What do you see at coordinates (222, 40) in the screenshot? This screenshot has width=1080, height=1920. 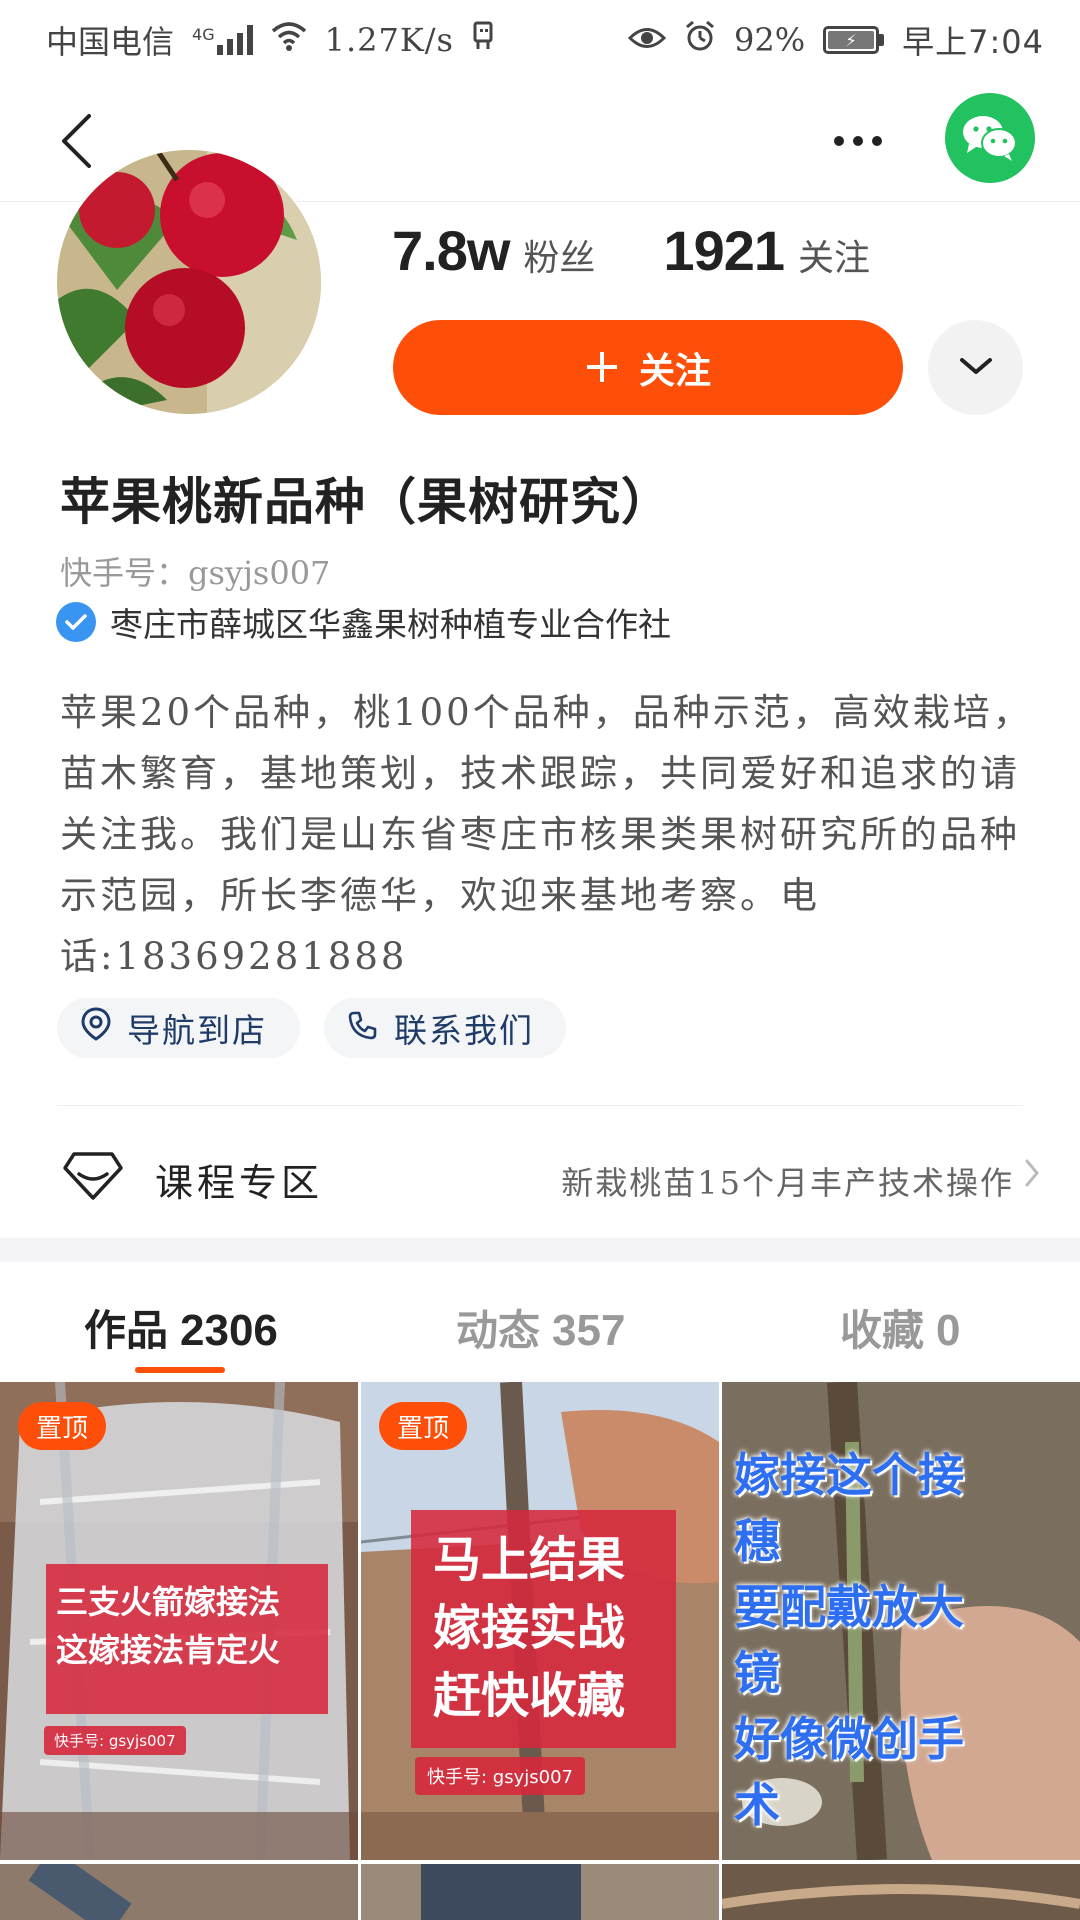 I see `signal-icon: 4G` at bounding box center [222, 40].